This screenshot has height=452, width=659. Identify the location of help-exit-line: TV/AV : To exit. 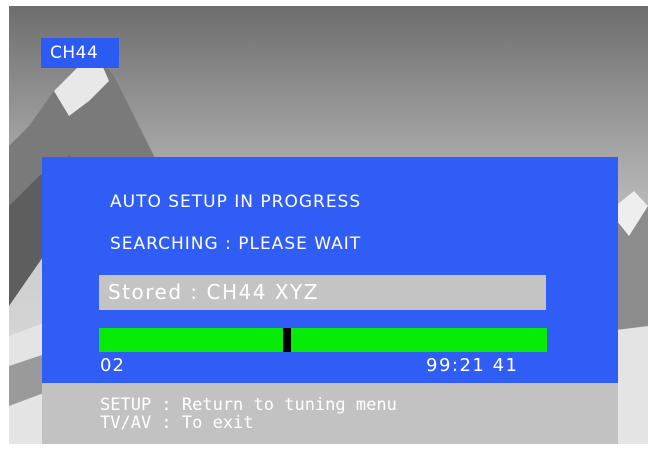
(177, 423).